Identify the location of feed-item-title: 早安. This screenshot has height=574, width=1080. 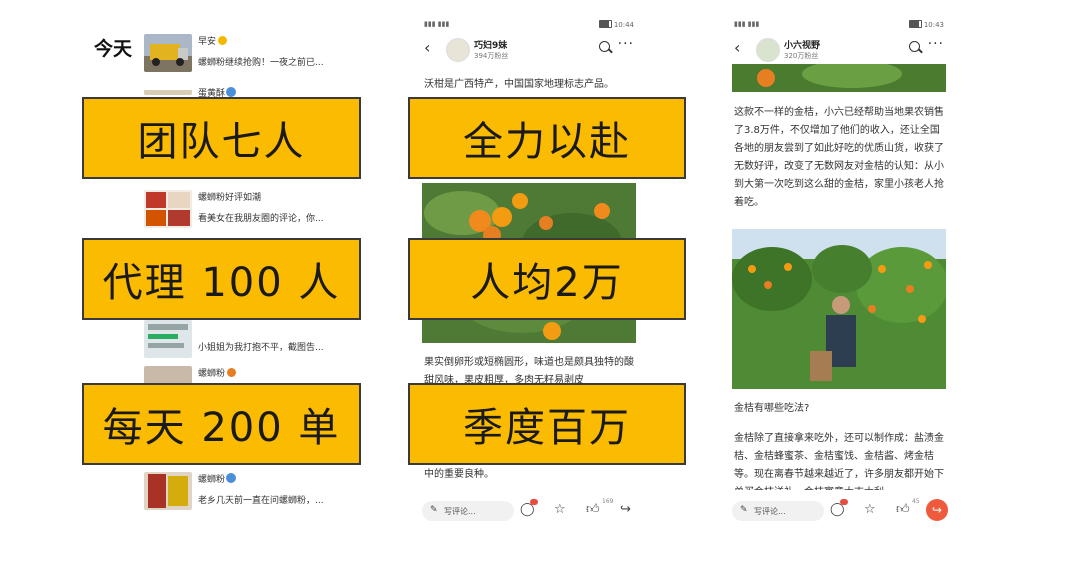
(207, 42).